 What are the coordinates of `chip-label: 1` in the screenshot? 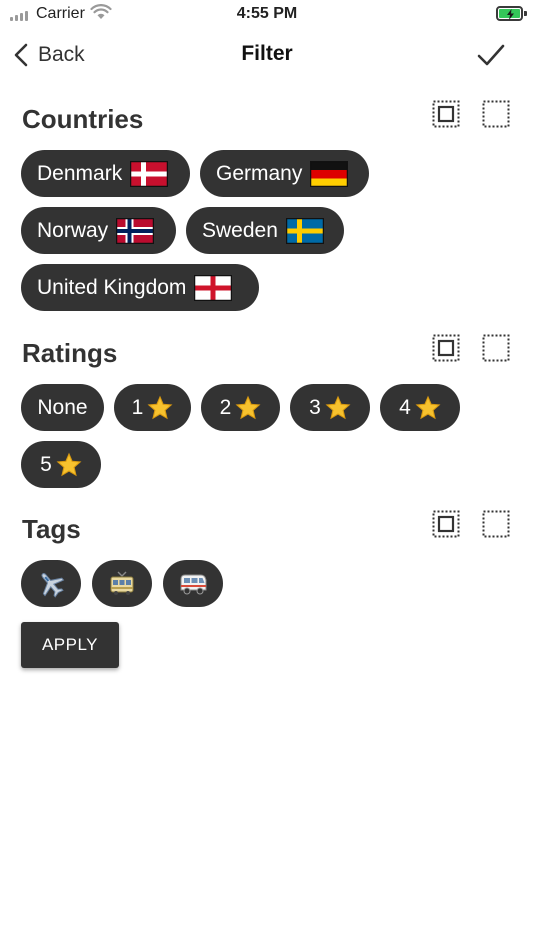 It's located at (137, 407).